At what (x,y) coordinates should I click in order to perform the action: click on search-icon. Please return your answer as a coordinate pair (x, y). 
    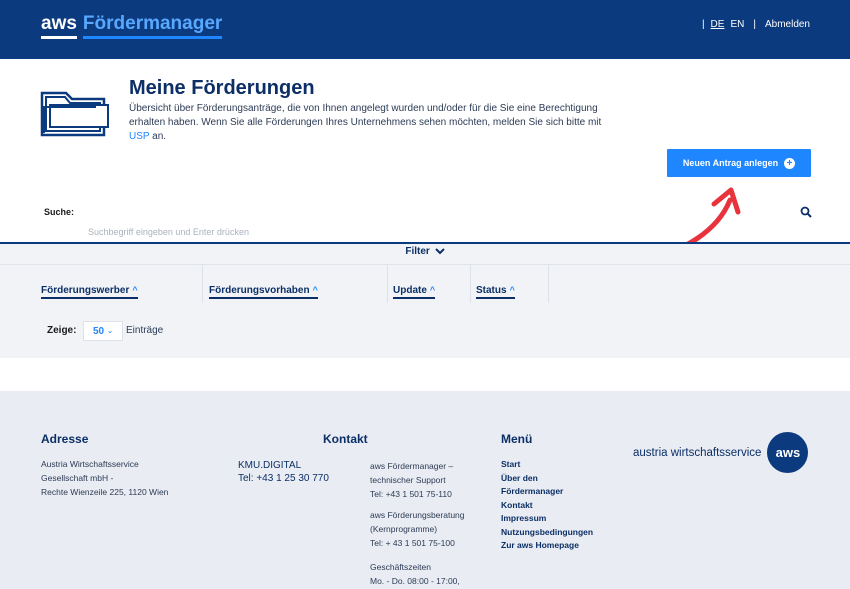
    Looking at the image, I should click on (806, 212).